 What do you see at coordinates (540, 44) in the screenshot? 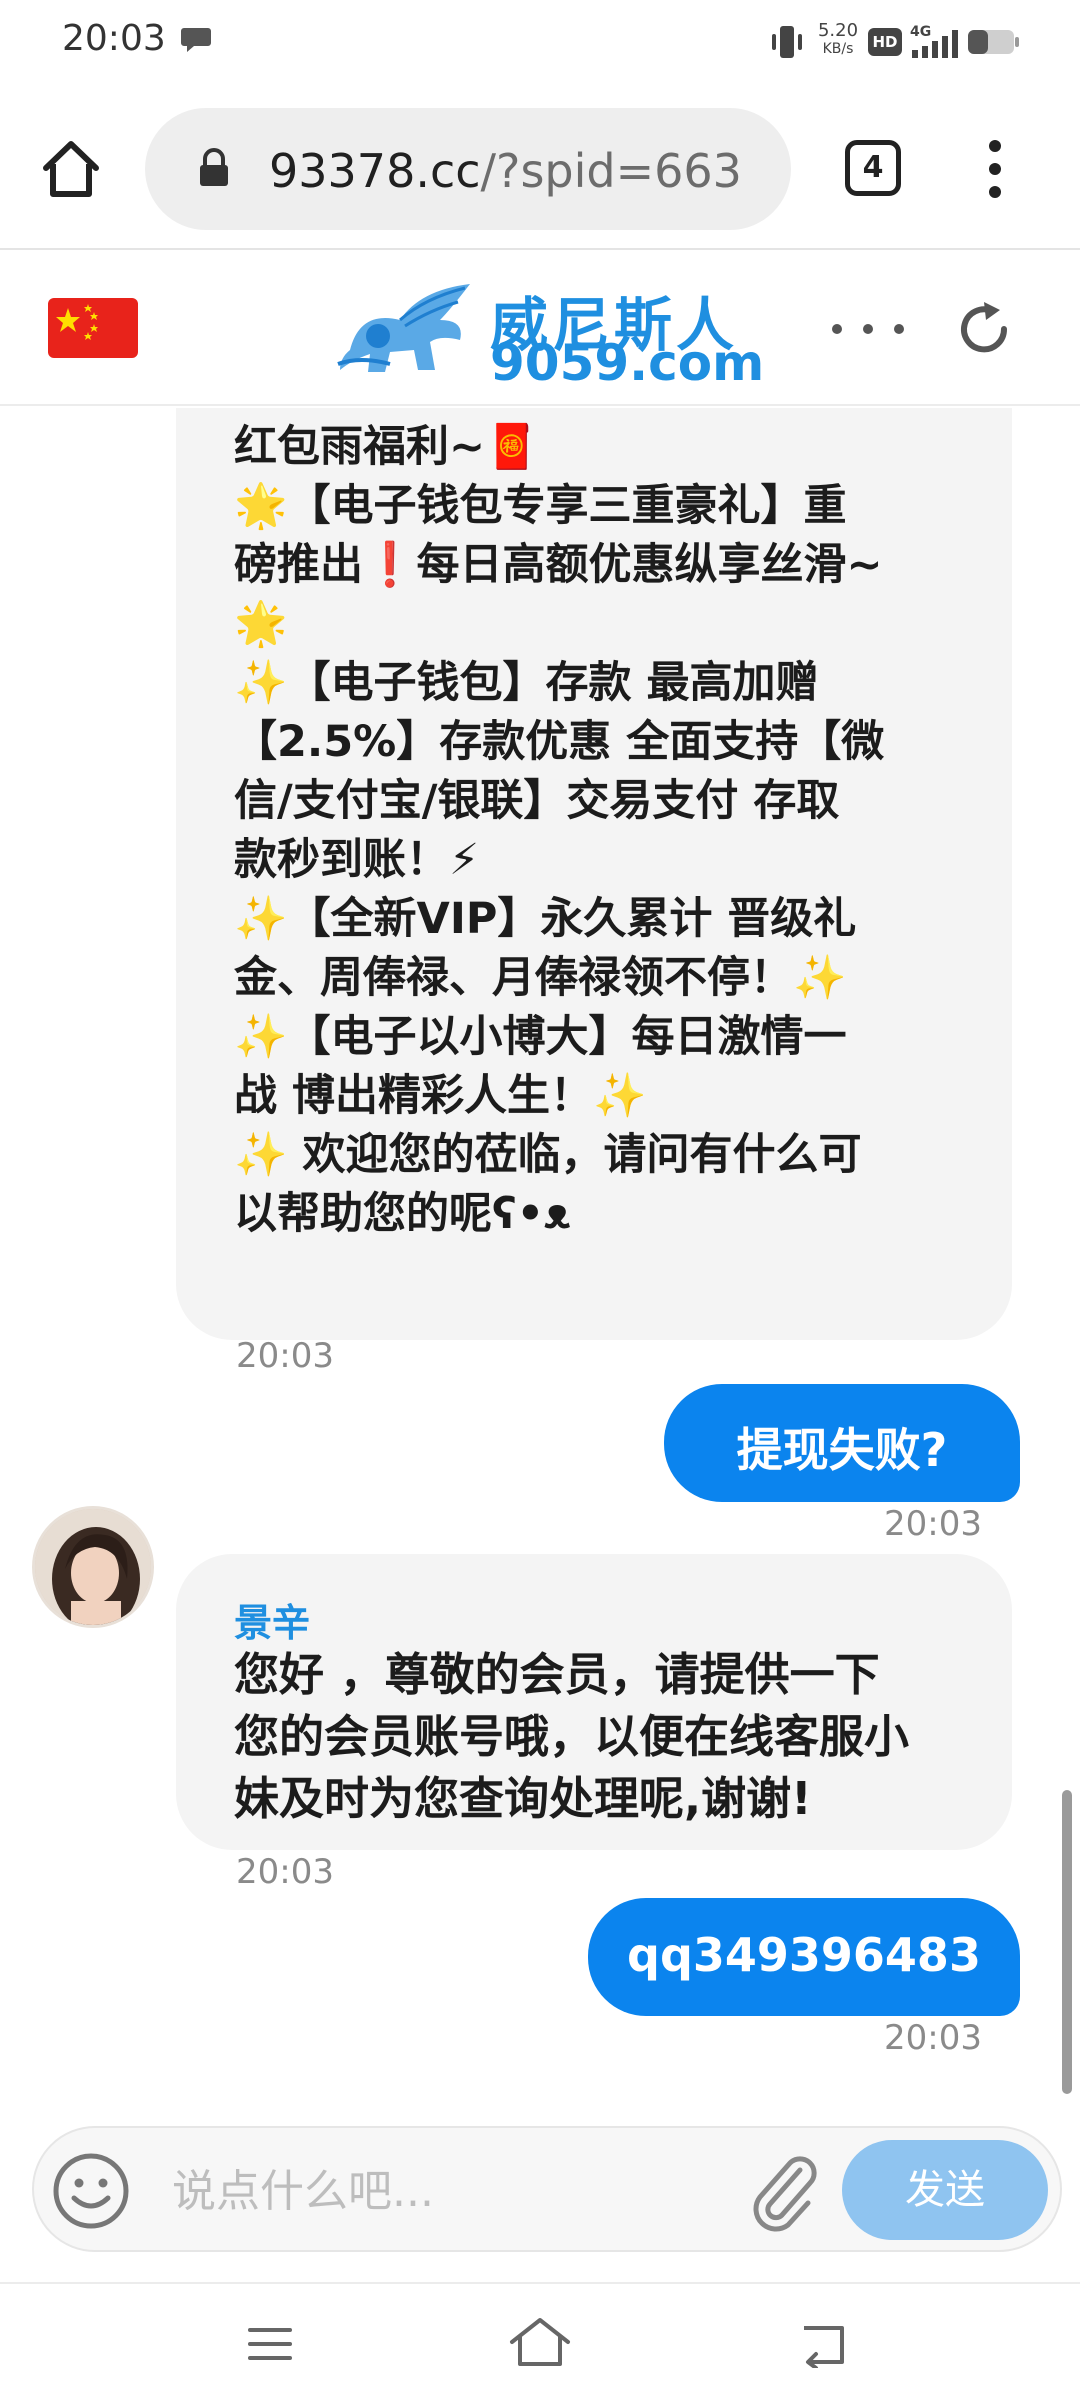
I see `status-bar: 20:03 5.20 KB/s HD 4G` at bounding box center [540, 44].